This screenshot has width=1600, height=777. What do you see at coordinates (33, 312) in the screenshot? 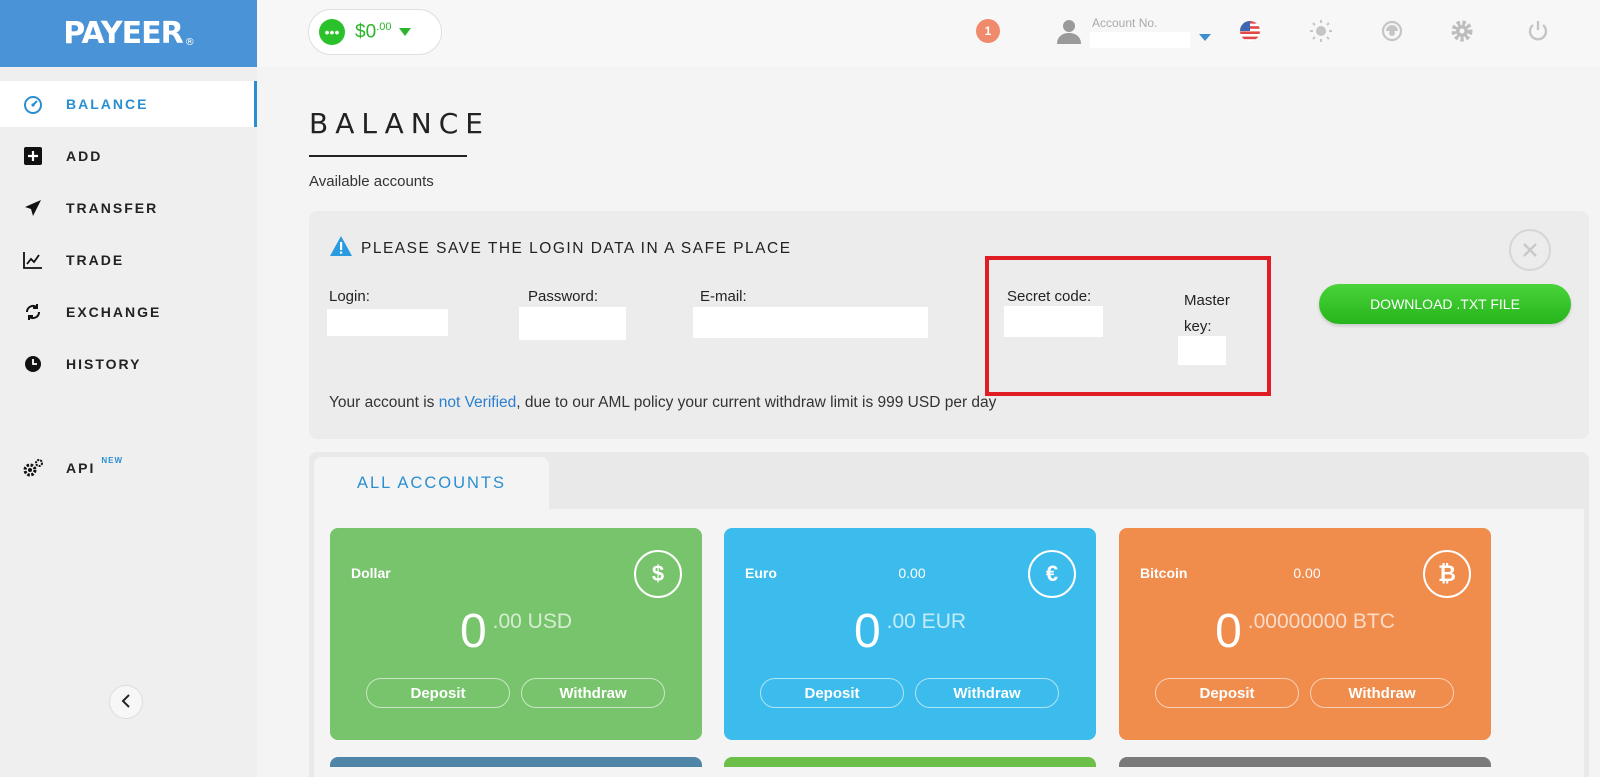
I see `refresh-icon` at bounding box center [33, 312].